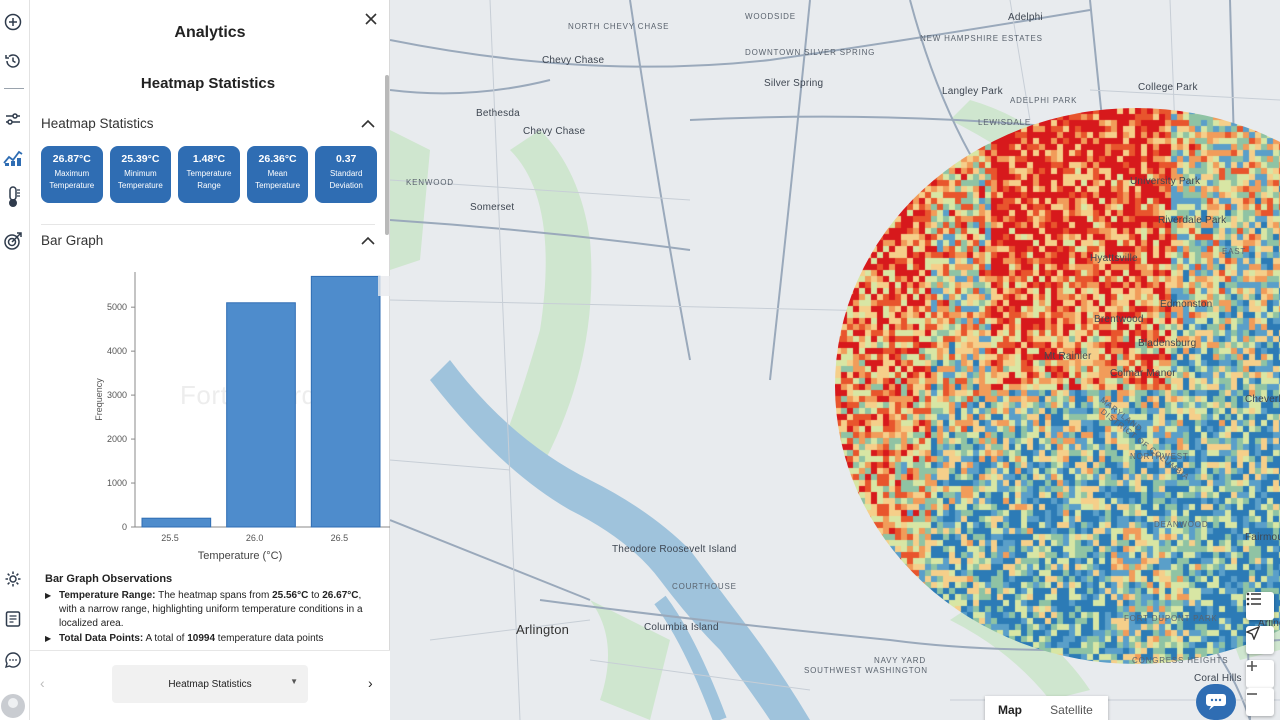  I want to click on stat-card-mean: 26.36°C Mean Temperature, so click(277, 174).